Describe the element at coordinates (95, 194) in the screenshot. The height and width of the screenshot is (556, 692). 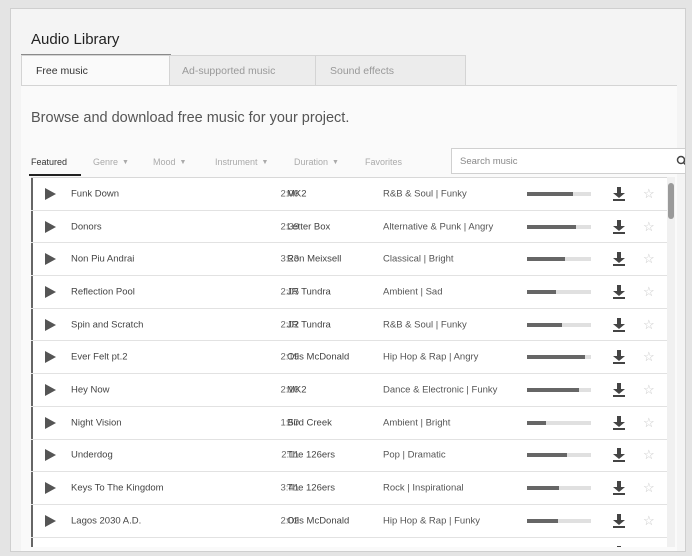
I see `track-title: Funk Down` at that location.